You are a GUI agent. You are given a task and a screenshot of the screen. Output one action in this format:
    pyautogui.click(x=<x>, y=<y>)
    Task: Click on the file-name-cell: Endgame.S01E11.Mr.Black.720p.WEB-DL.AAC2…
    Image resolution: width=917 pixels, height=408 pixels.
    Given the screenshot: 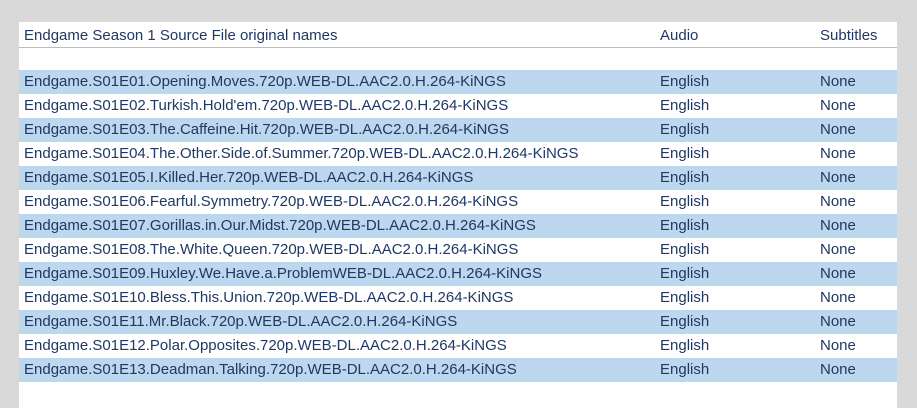 What is the action you would take?
    pyautogui.click(x=241, y=321)
    